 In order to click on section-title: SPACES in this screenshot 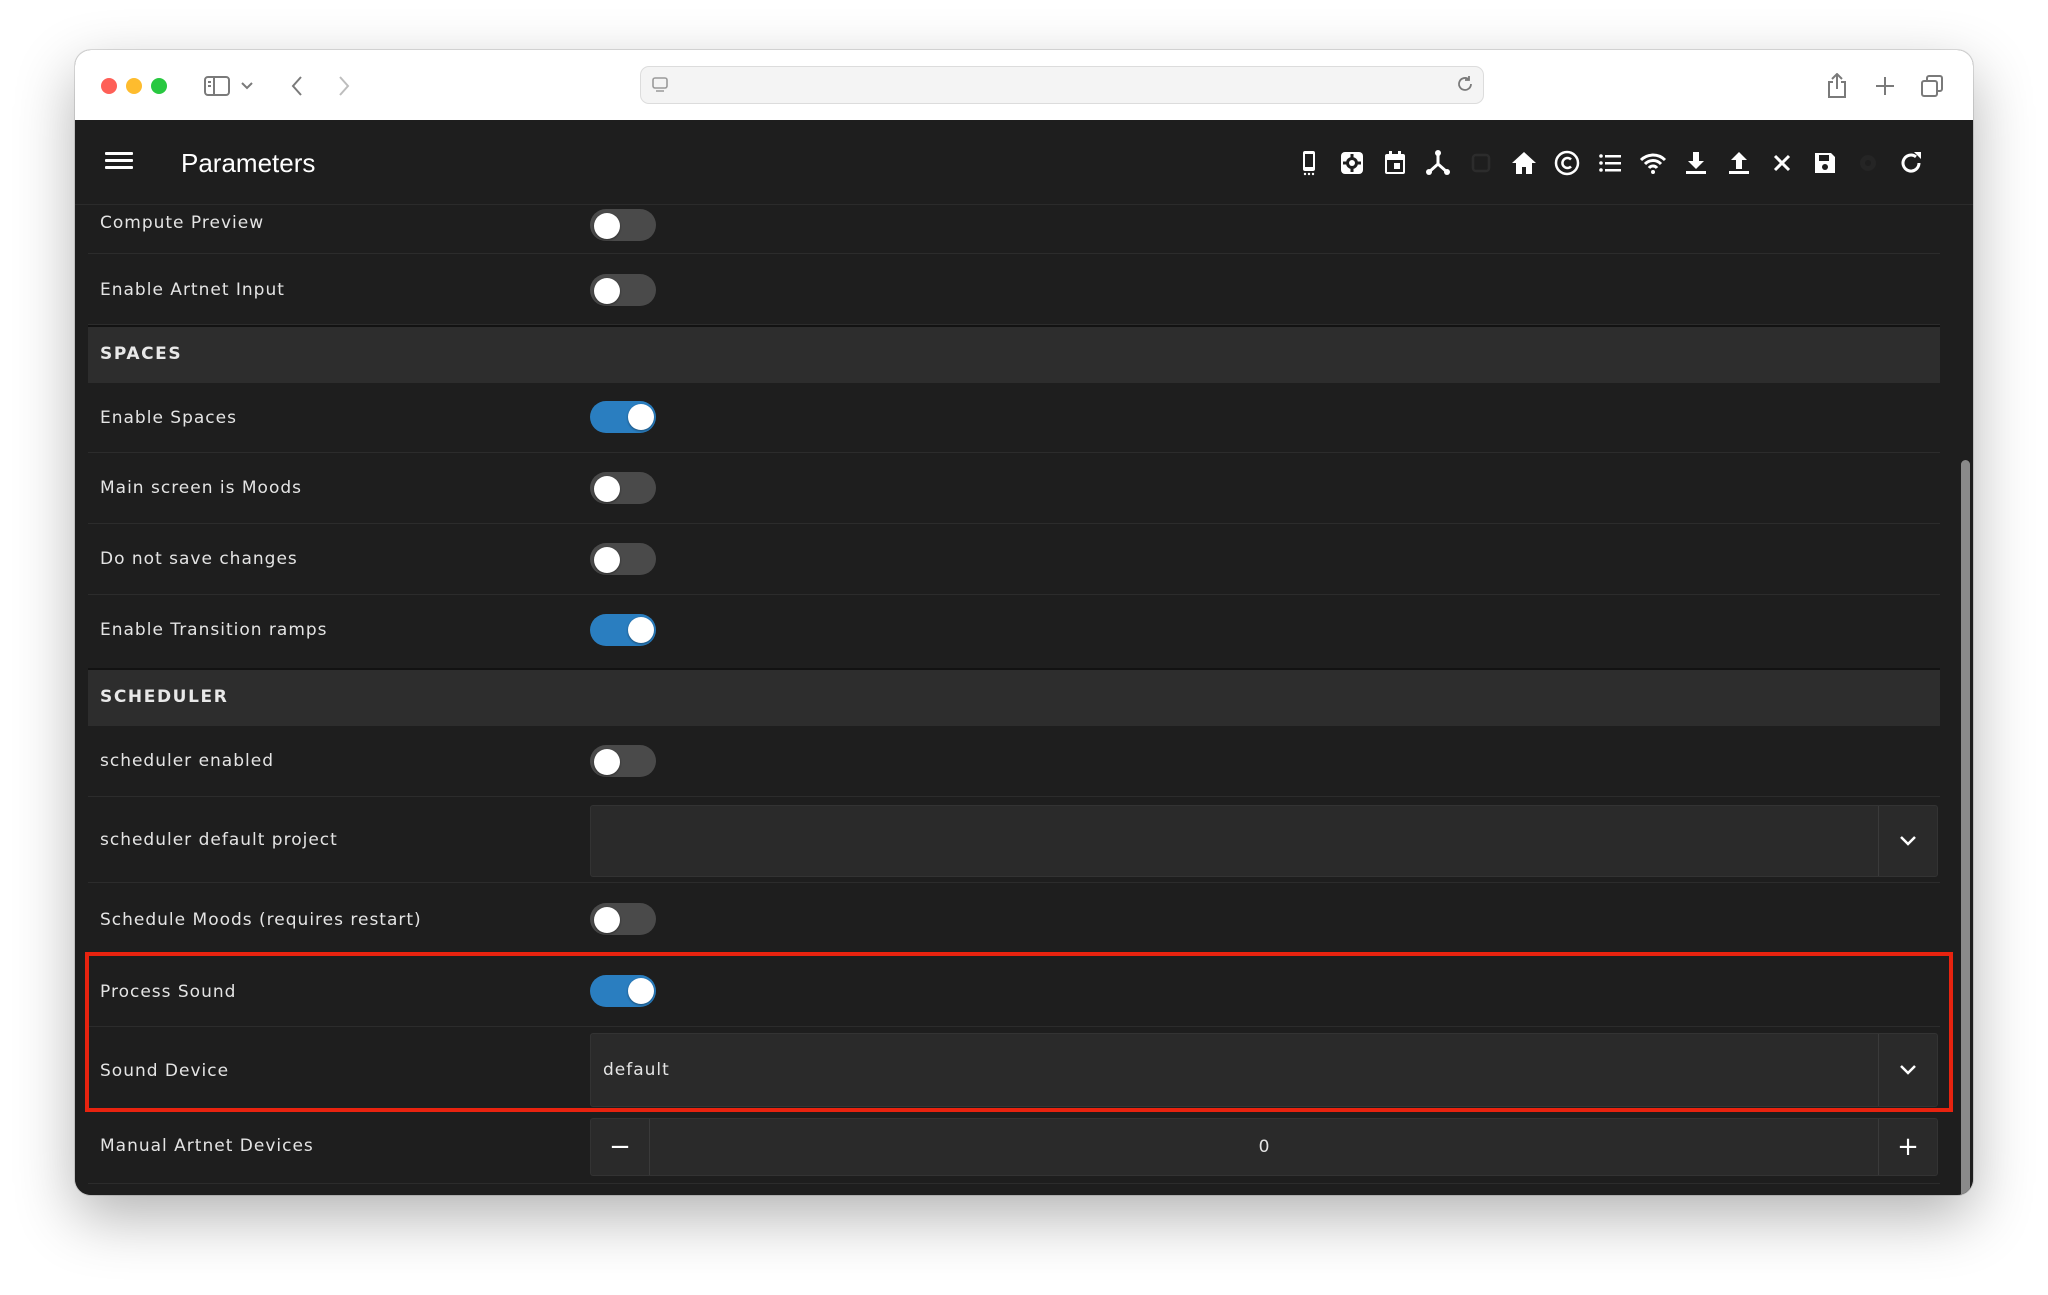, I will do `click(141, 354)`.